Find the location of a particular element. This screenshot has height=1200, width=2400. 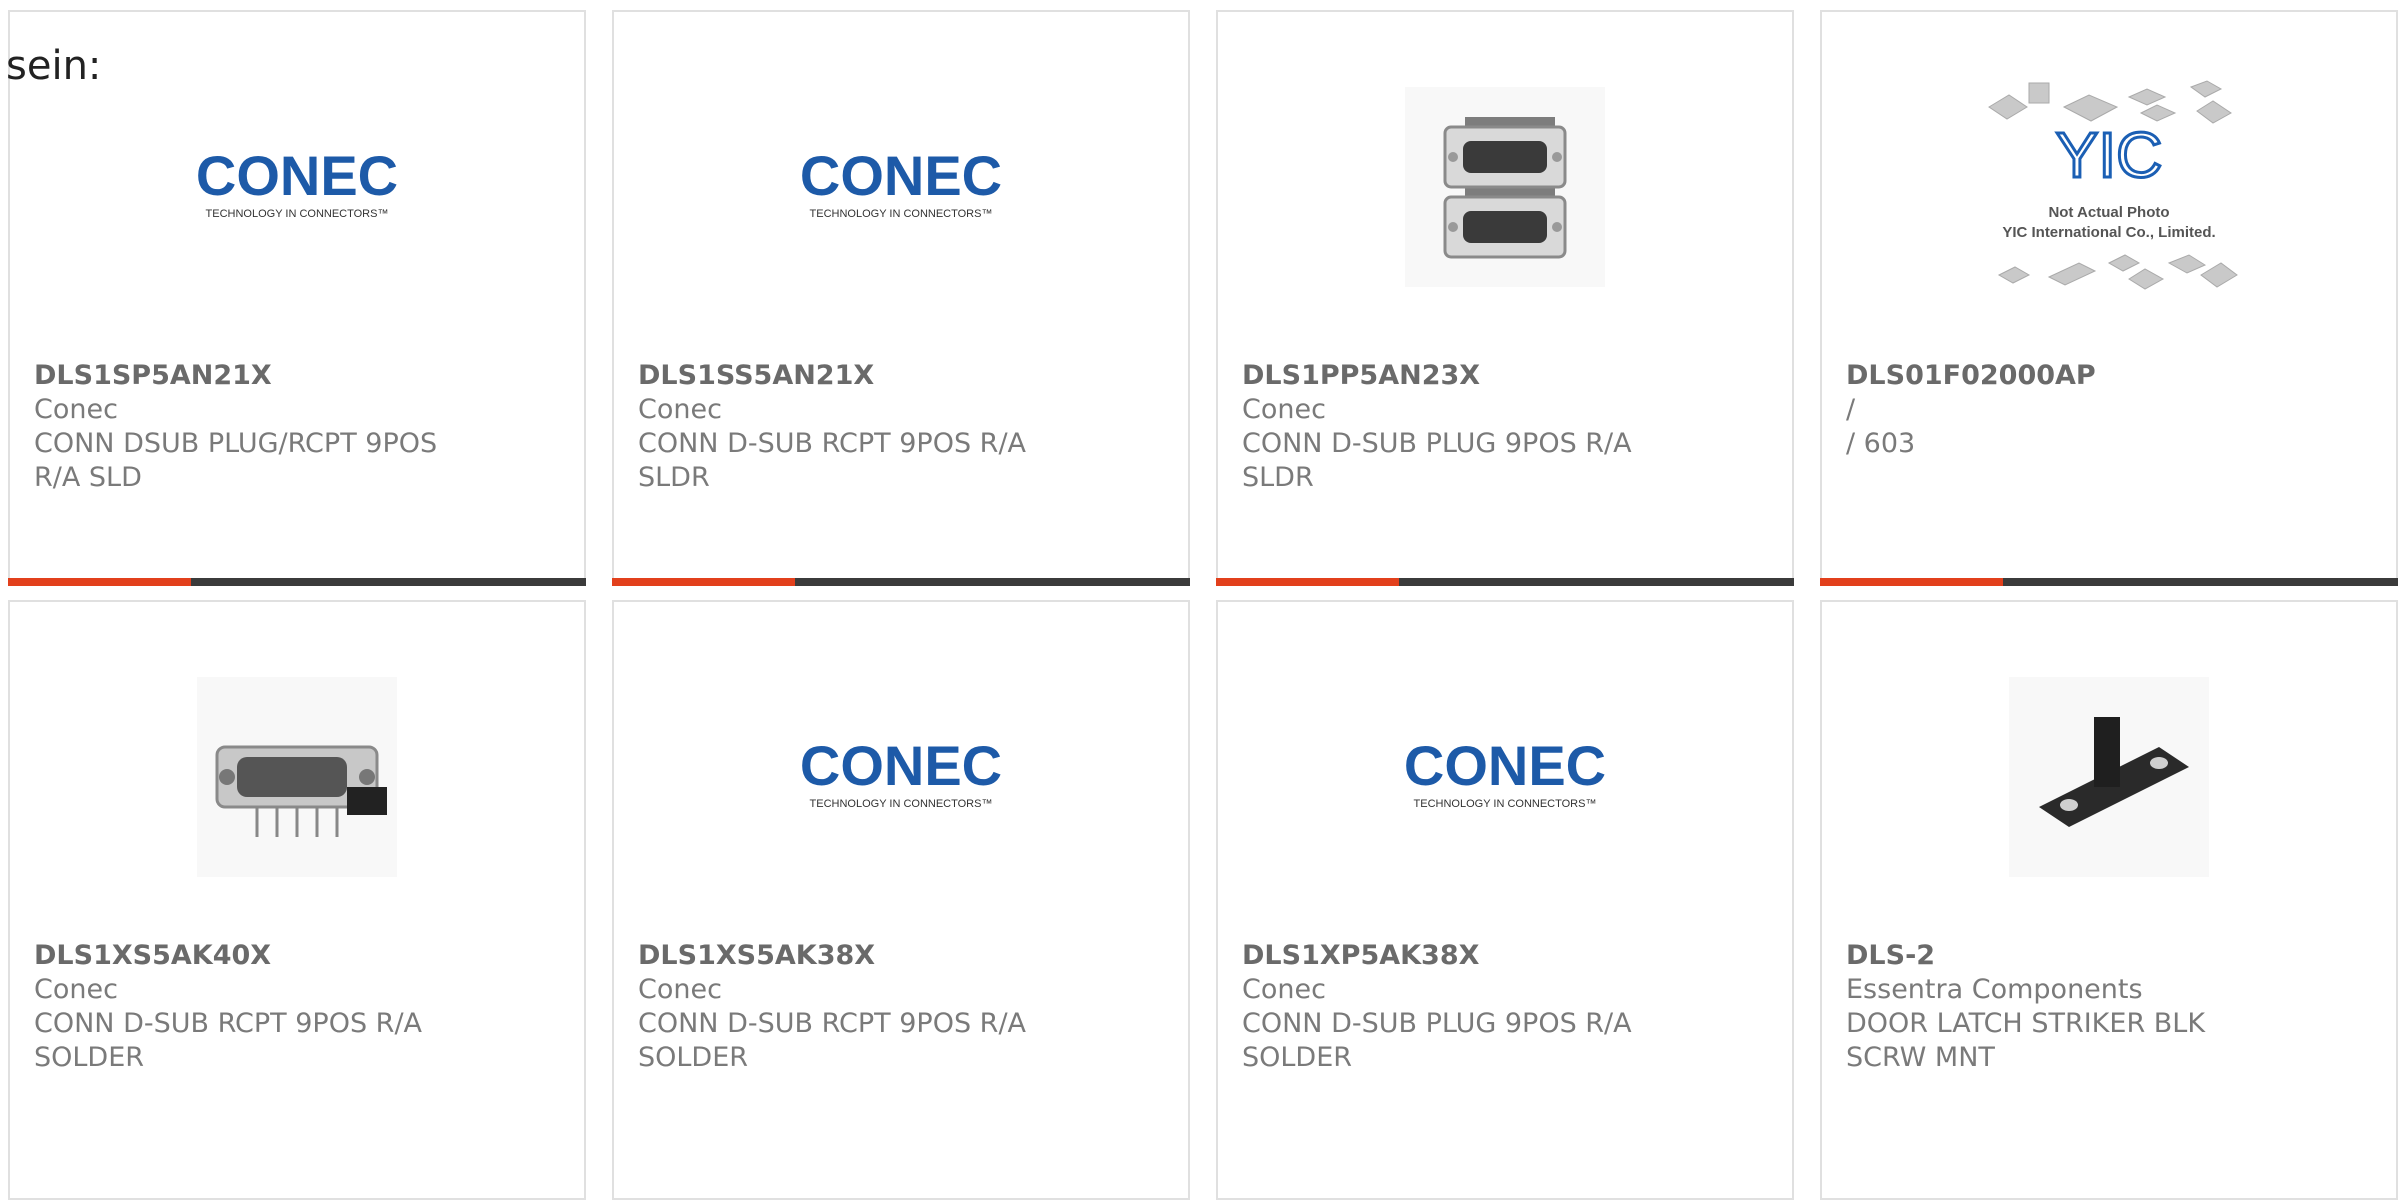

part-number: DLS-2 is located at coordinates (2109, 956).